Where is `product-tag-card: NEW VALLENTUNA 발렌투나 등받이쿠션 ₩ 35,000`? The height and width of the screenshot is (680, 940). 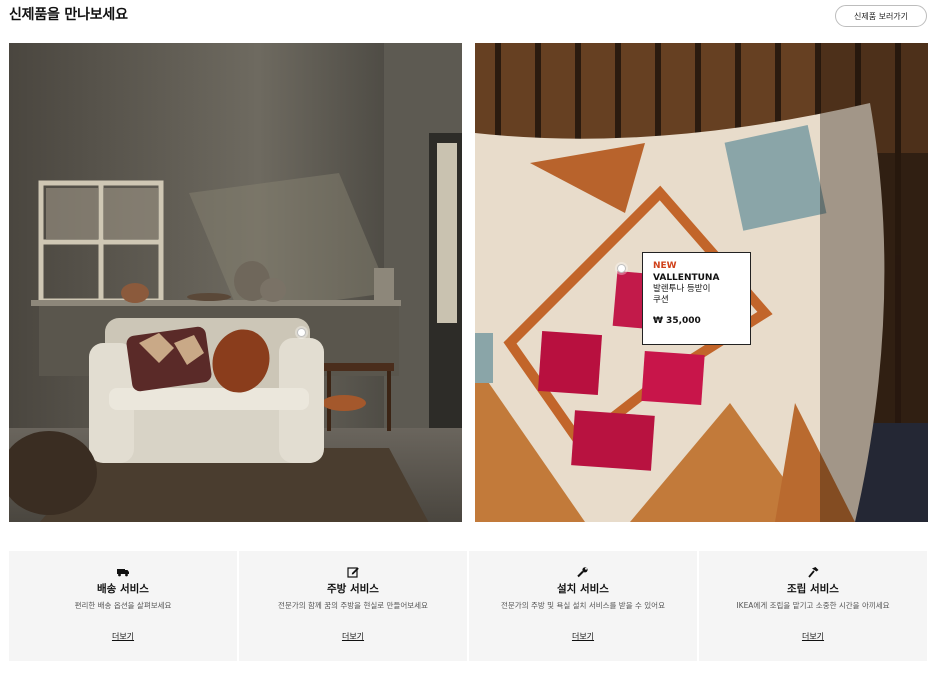
product-tag-card: NEW VALLENTUNA 발렌투나 등받이쿠션 ₩ 35,000 is located at coordinates (696, 298).